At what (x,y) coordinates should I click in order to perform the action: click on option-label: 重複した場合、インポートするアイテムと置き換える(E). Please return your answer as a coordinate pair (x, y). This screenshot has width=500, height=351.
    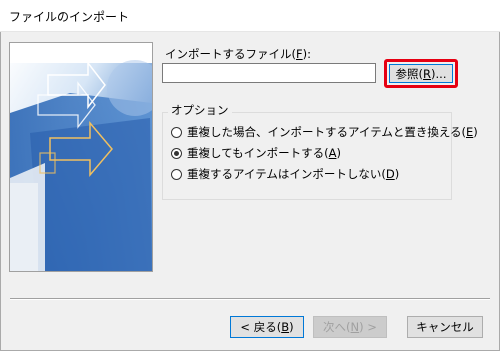
    Looking at the image, I should click on (332, 132).